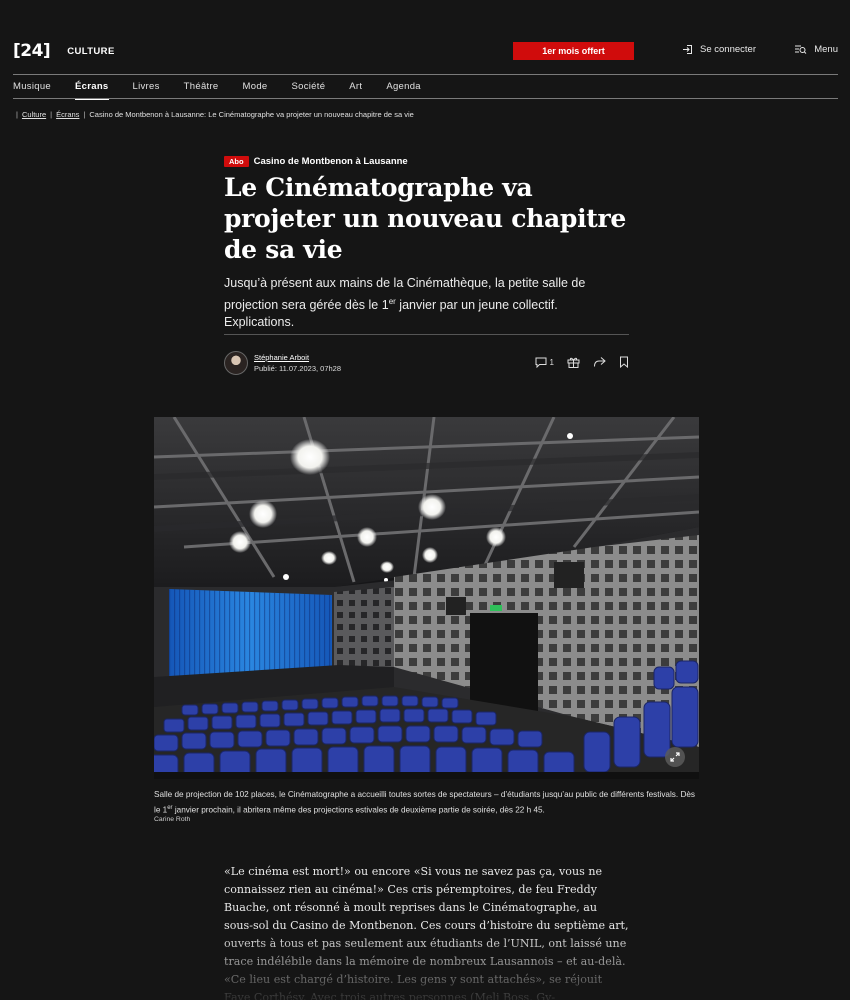 Image resolution: width=850 pixels, height=1000 pixels. I want to click on share-icon, so click(599, 362).